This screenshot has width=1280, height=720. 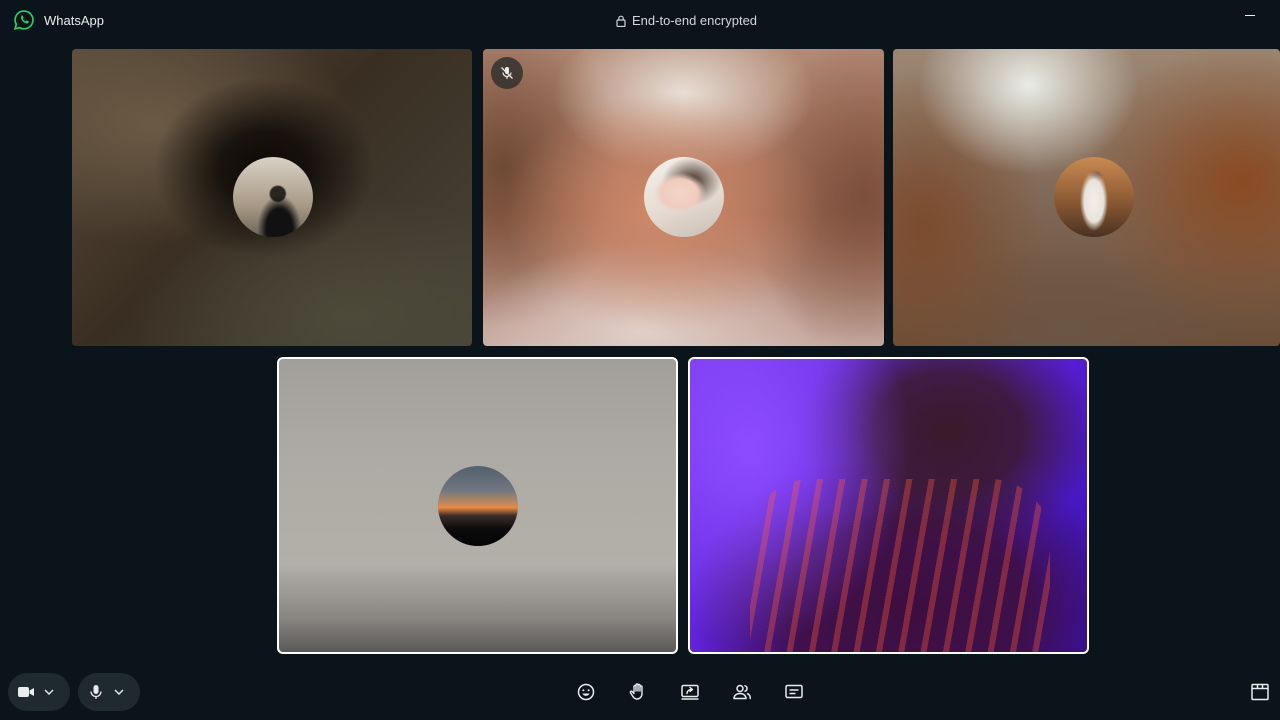 I want to click on microphone-icon, so click(x=96, y=692).